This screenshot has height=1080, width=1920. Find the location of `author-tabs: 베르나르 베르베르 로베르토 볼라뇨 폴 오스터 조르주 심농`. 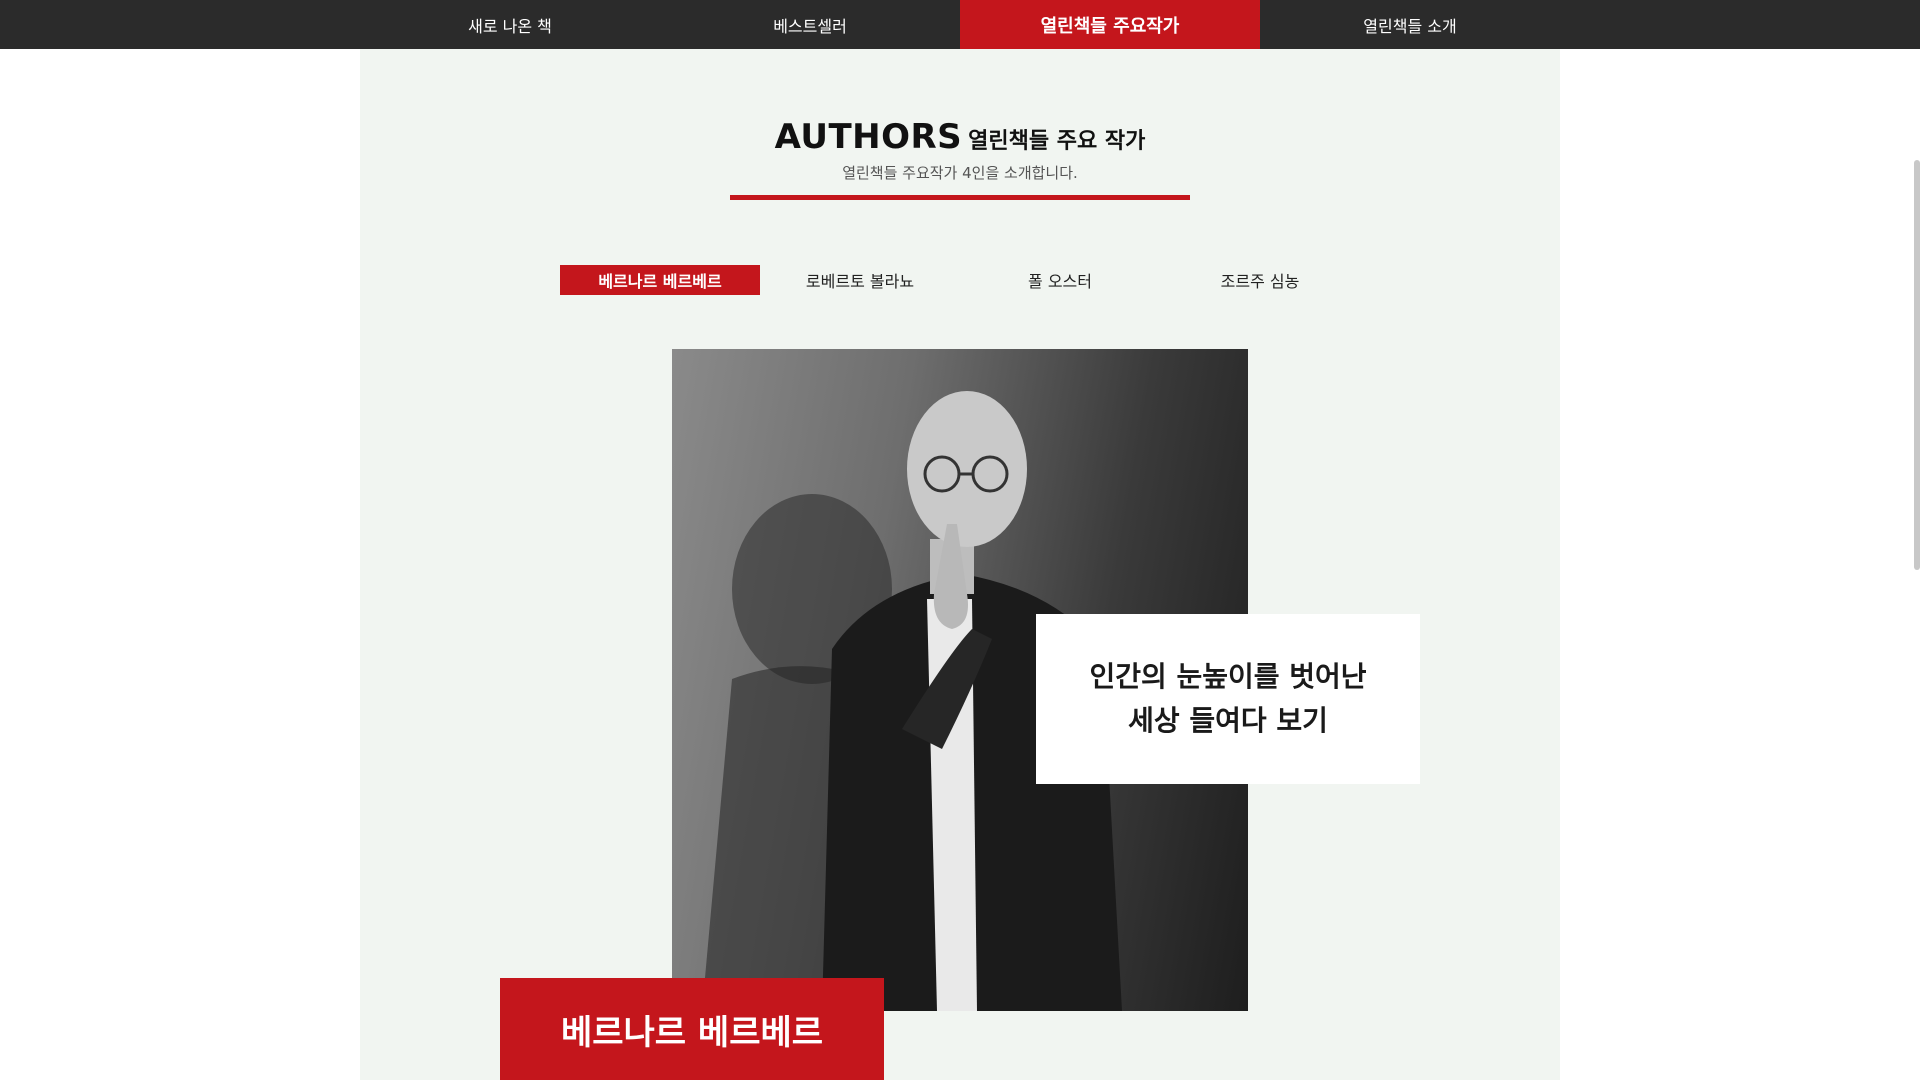

author-tabs: 베르나르 베르베르 로베르토 볼라뇨 폴 오스터 조르주 심농 is located at coordinates (960, 280).